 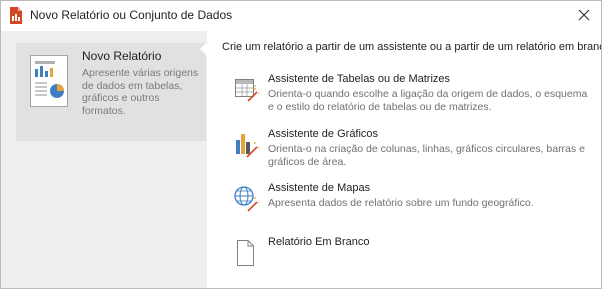 I want to click on close-icon, so click(x=584, y=15).